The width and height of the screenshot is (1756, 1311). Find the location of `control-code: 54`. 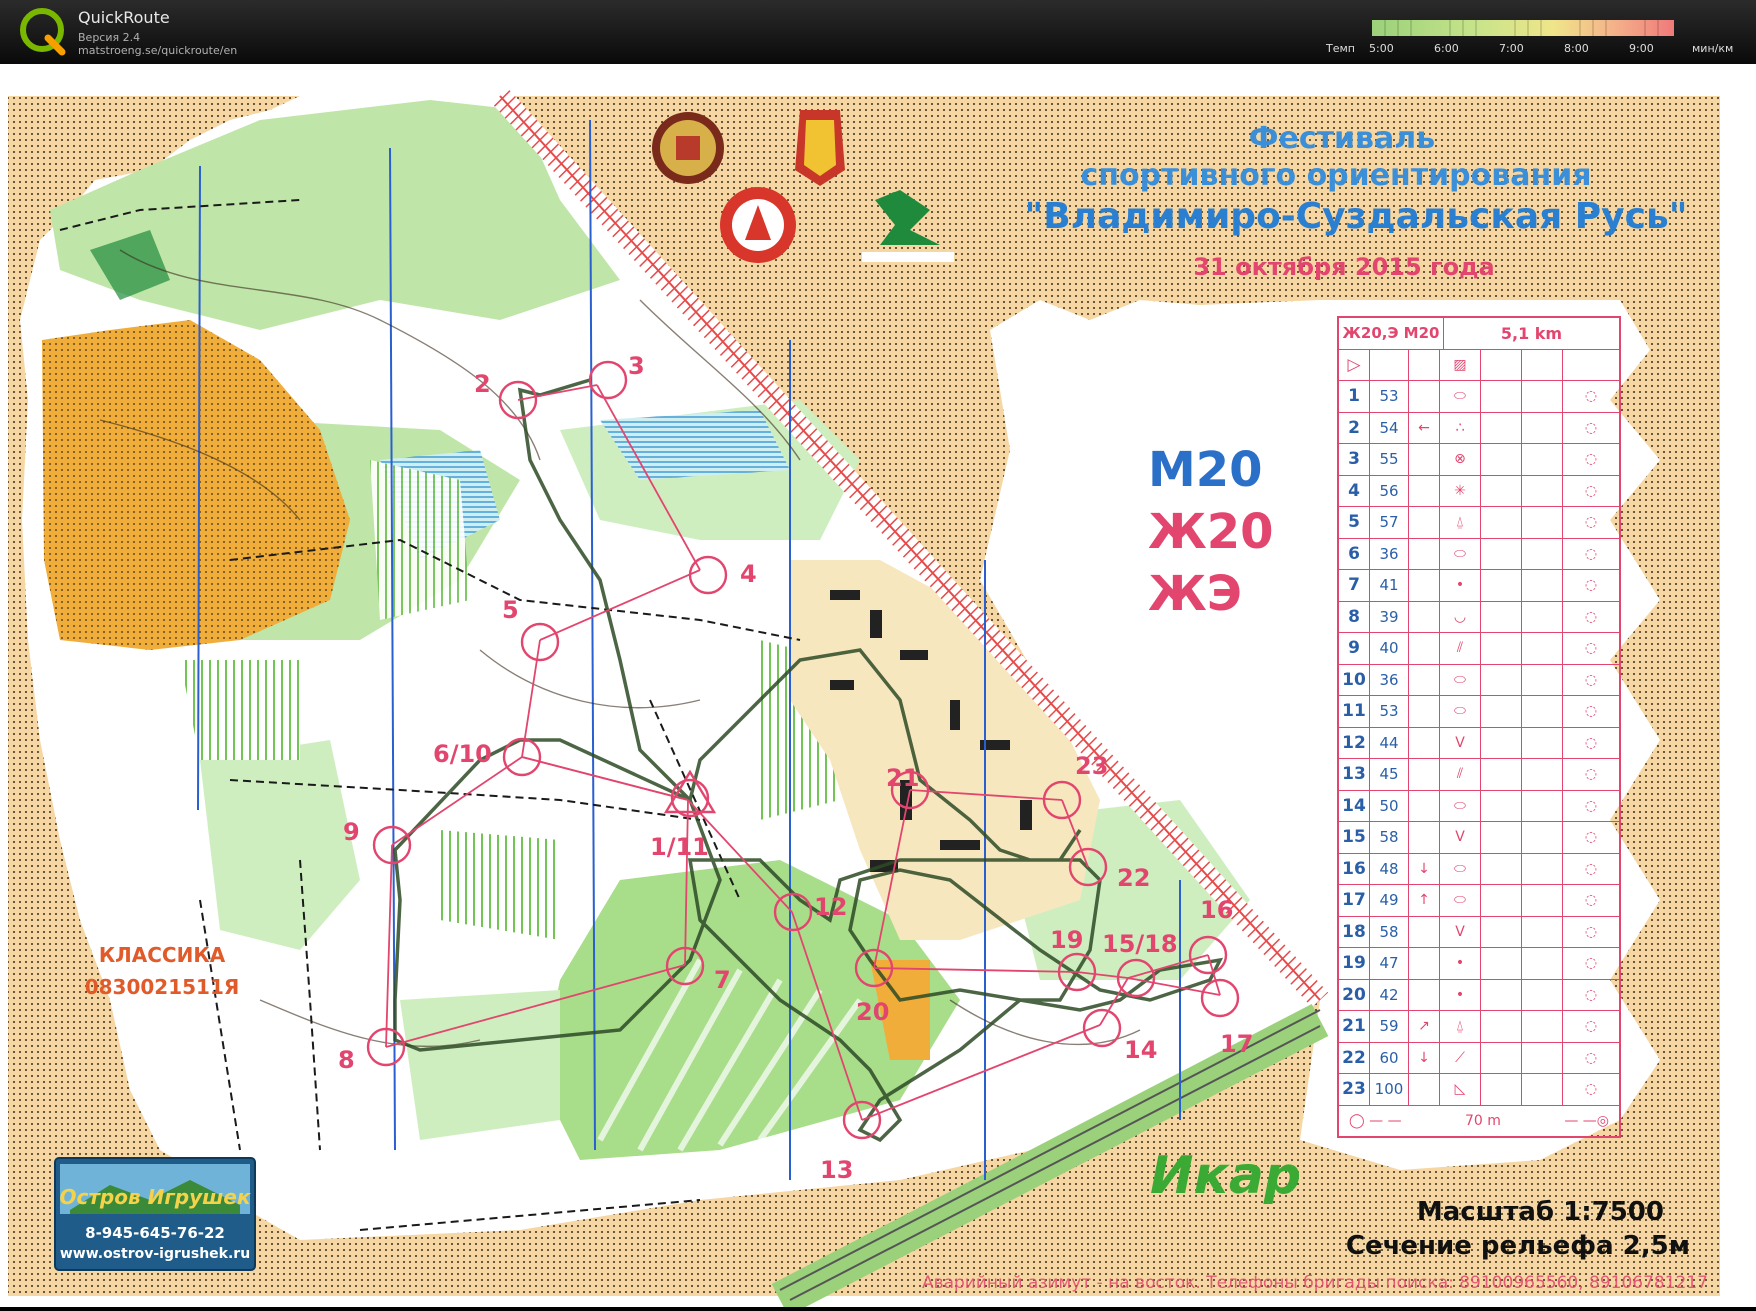

control-code: 54 is located at coordinates (1389, 427).